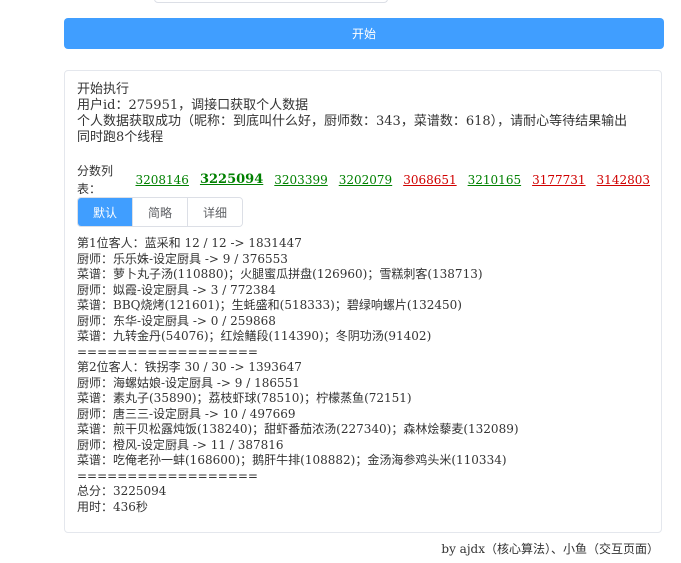  What do you see at coordinates (429, 180) in the screenshot?
I see `score-link: 3068651` at bounding box center [429, 180].